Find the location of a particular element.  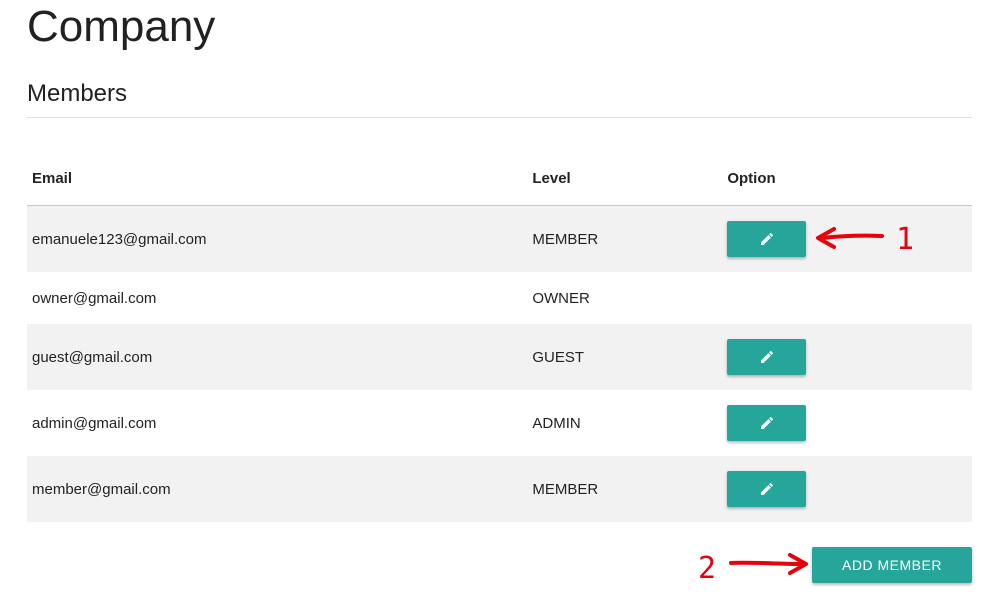

member-email: owner@gmail.com is located at coordinates (94, 298).